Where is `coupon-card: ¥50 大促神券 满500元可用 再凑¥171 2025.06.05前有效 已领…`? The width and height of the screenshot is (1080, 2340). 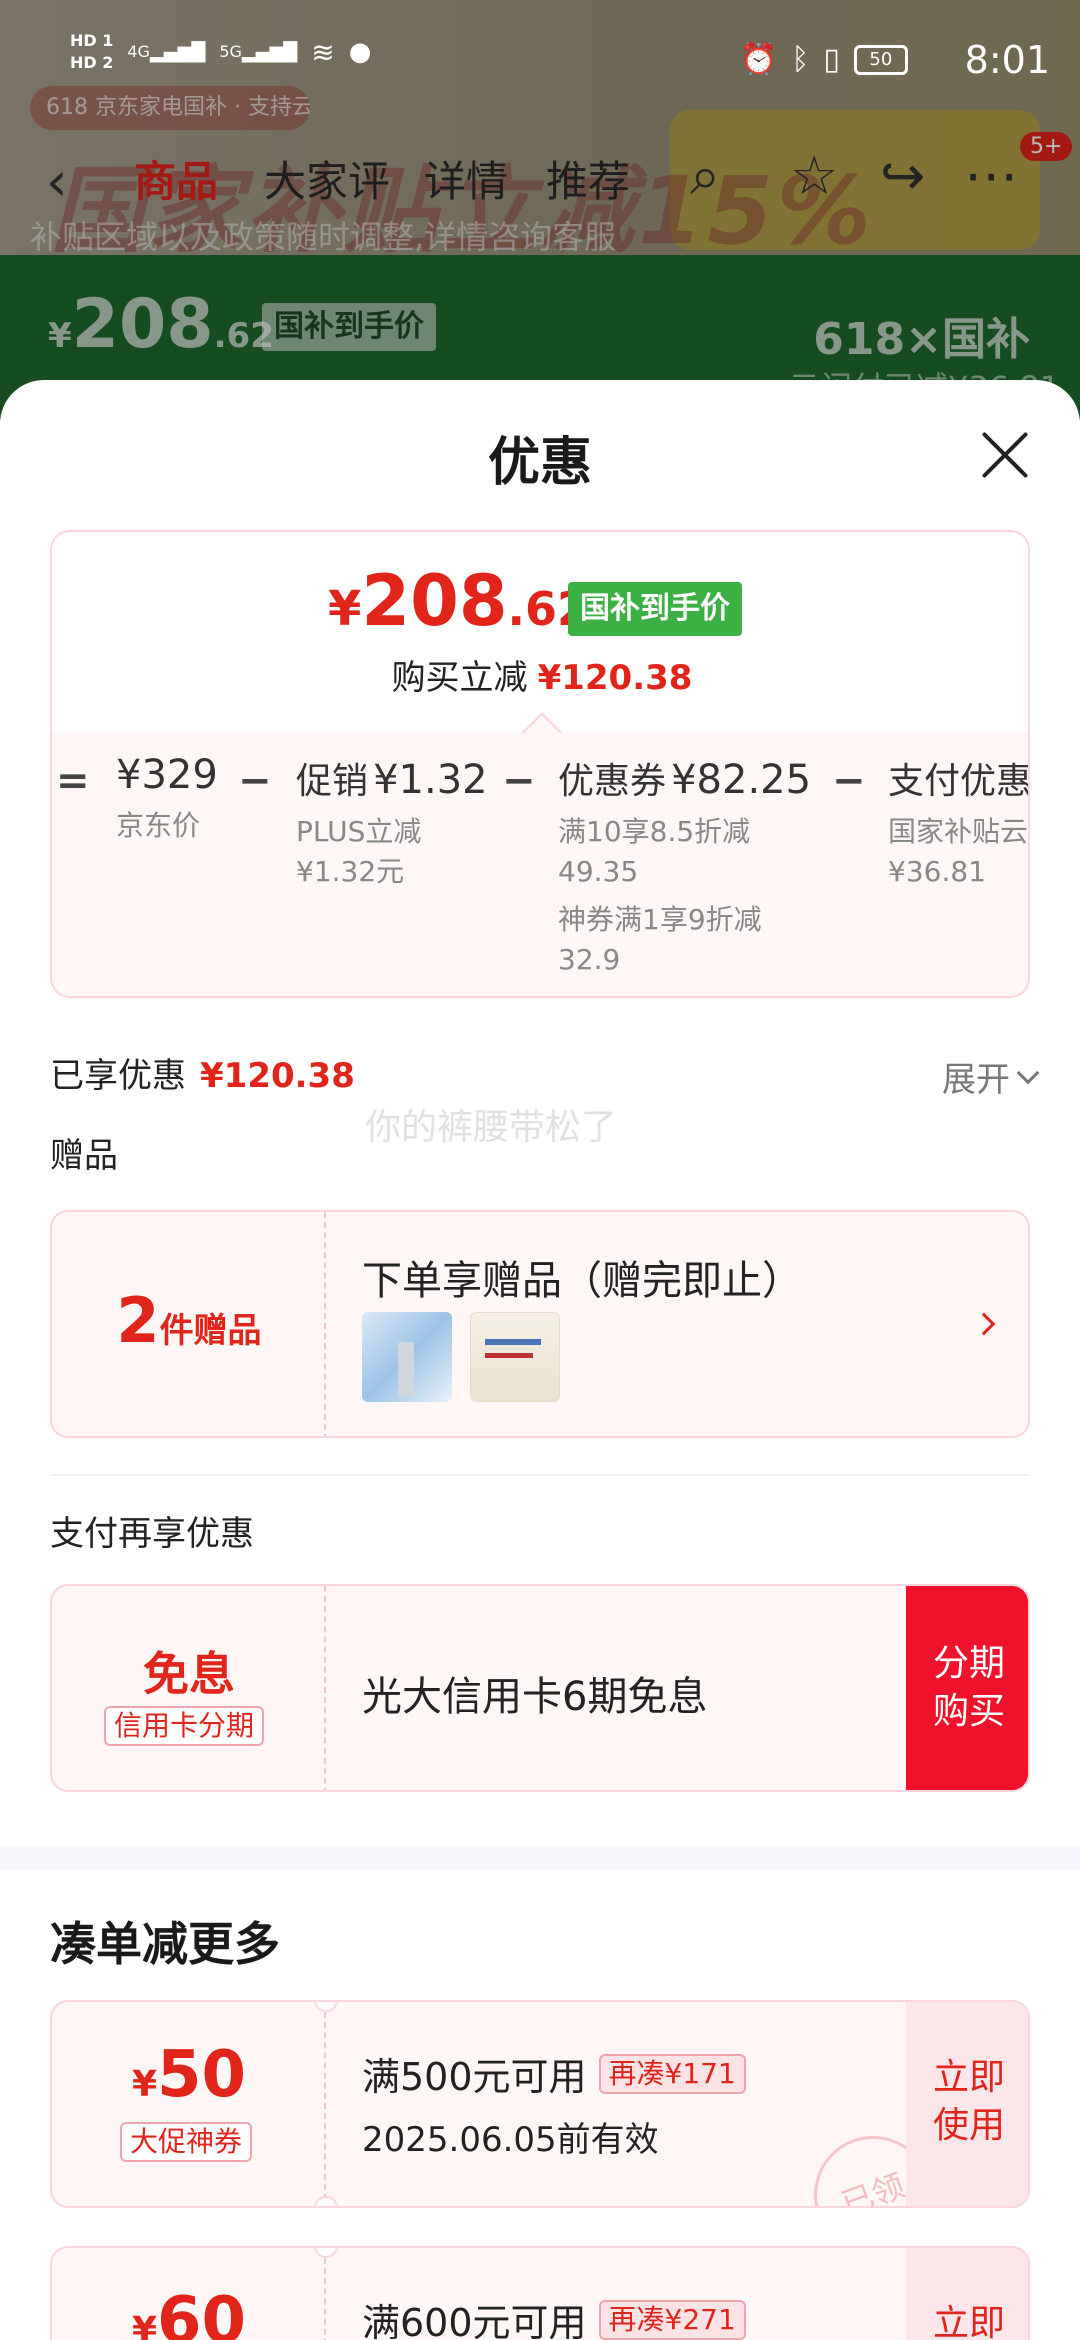
coupon-card: ¥50 大促神券 满500元可用 再凑¥171 2025.06.05前有效 已领… is located at coordinates (540, 2104).